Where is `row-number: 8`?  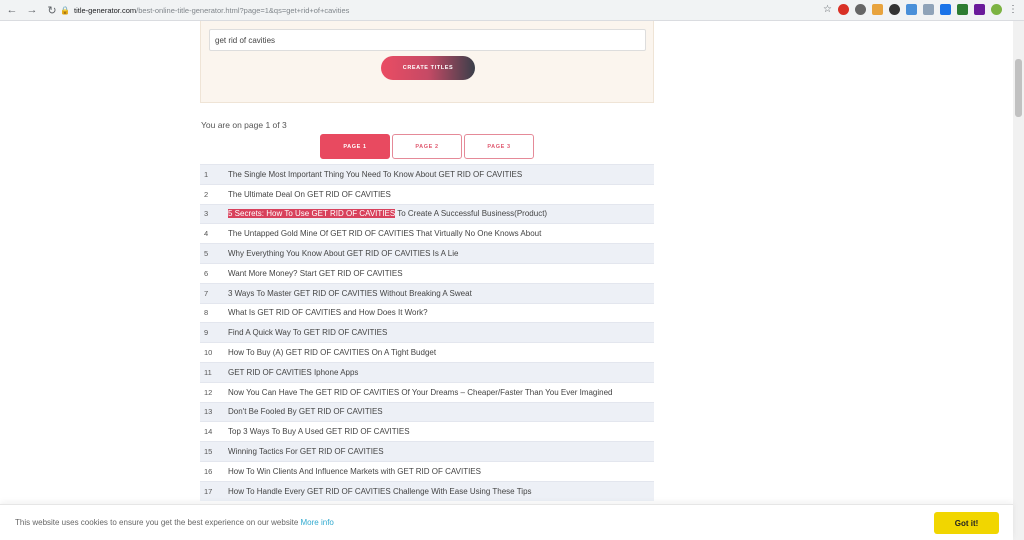 row-number: 8 is located at coordinates (206, 313).